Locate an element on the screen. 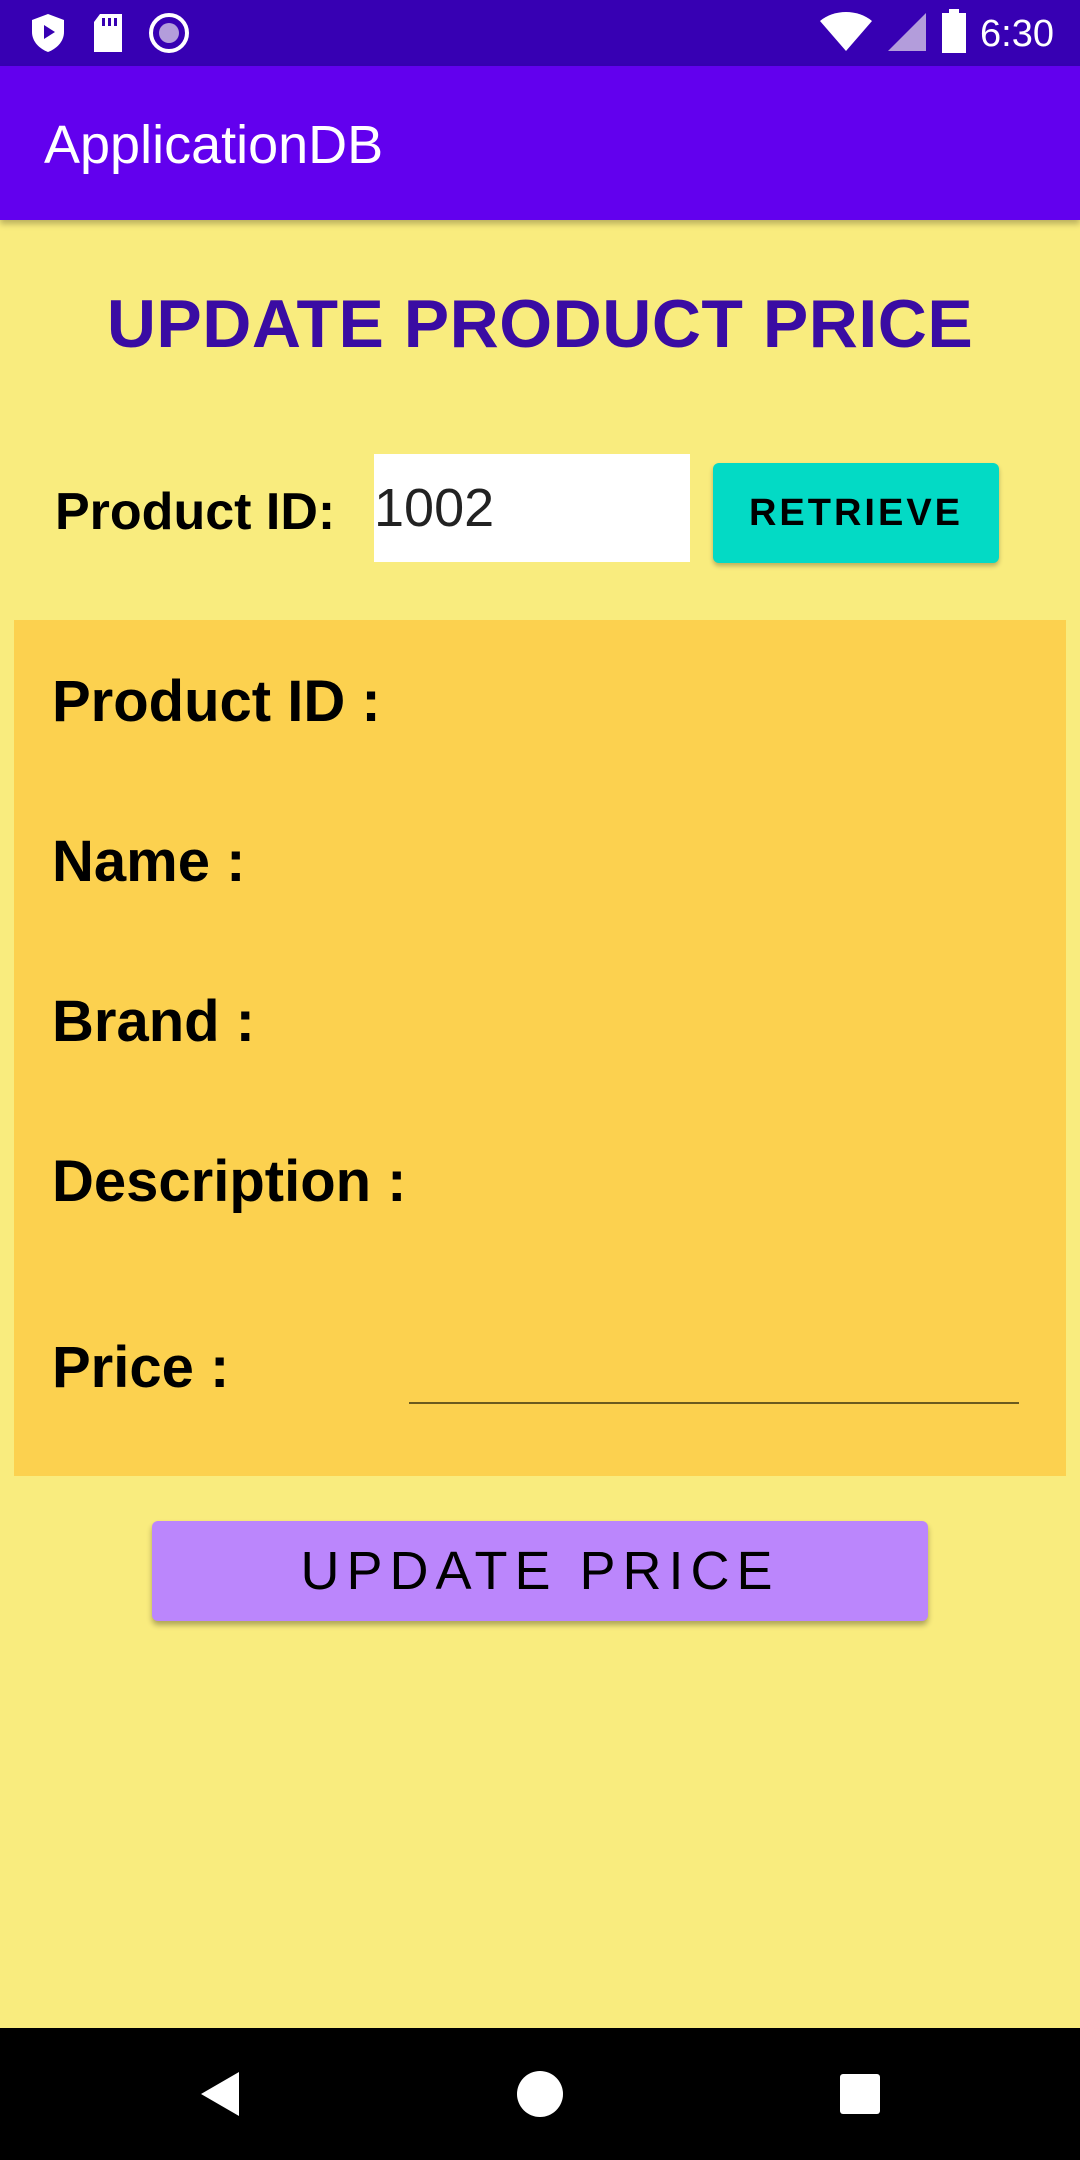  app-bar: ApplicationDB is located at coordinates (540, 143).